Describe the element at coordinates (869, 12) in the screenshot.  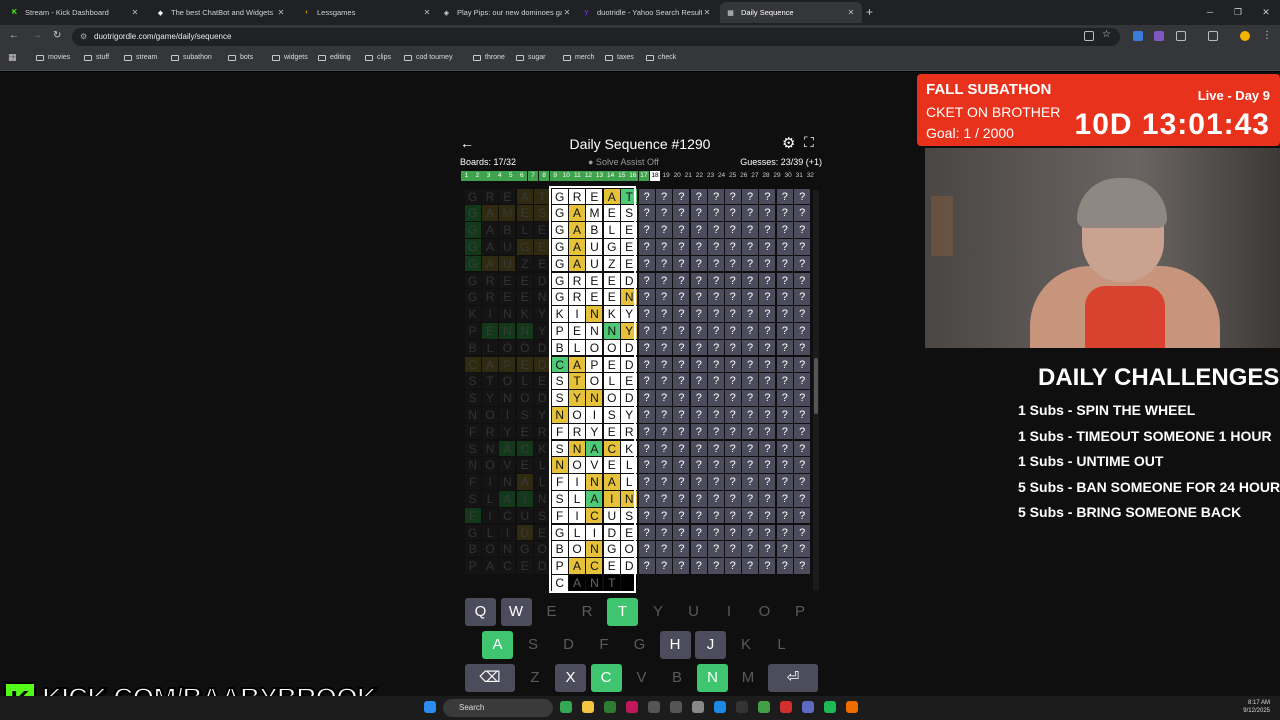
I see `new-tab-button: +` at that location.